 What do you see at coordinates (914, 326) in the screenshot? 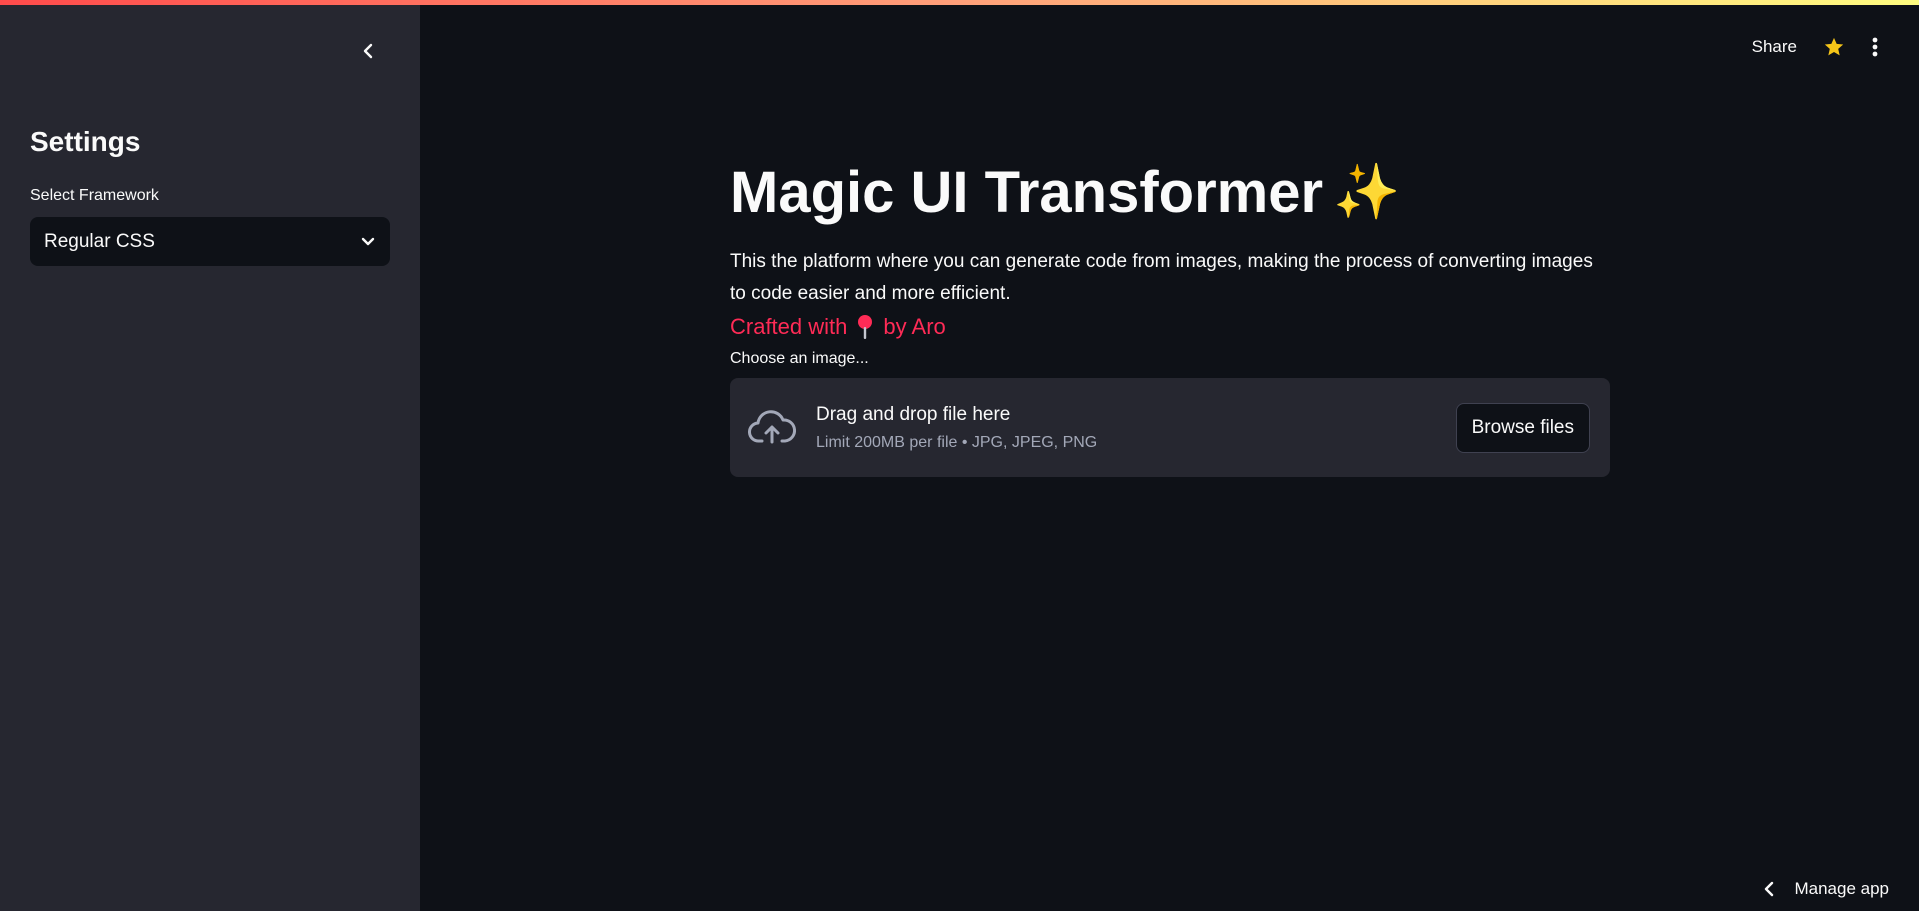
I see `crafted-suffix: by Aro` at bounding box center [914, 326].